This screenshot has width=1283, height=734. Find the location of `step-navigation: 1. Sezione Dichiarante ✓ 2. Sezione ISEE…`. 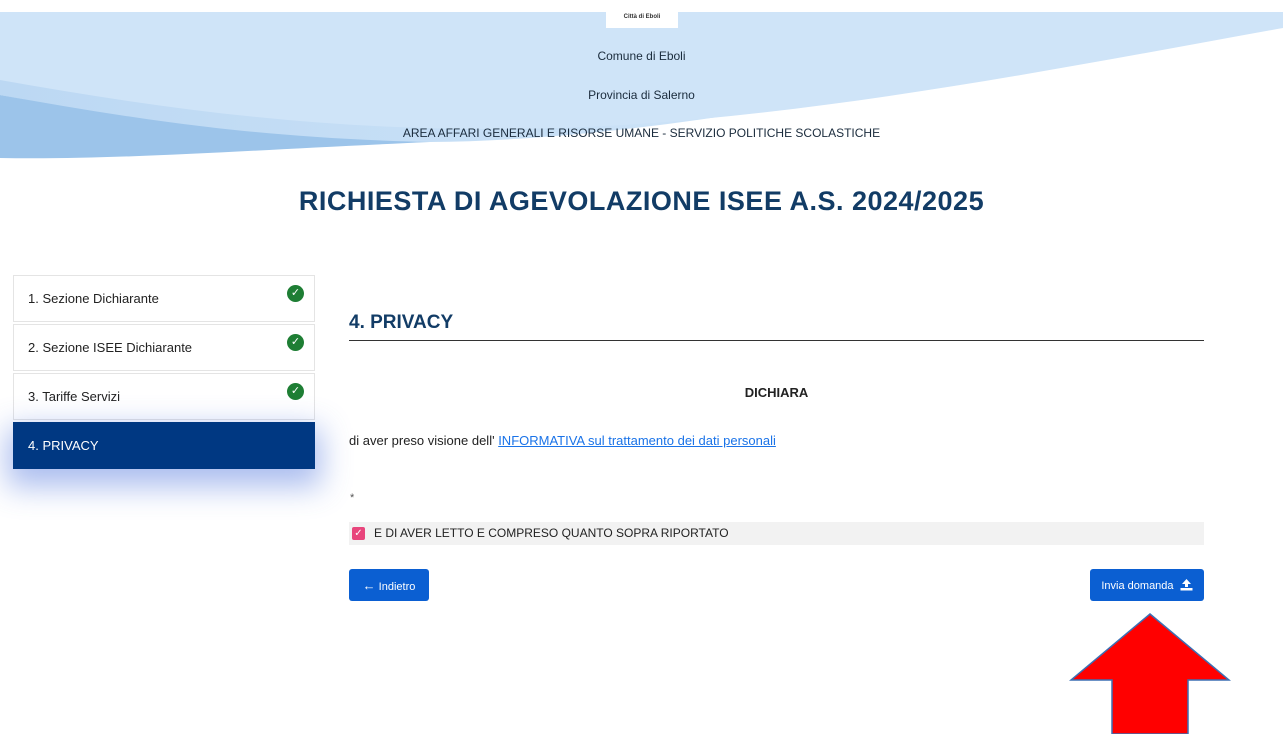

step-navigation: 1. Sezione Dichiarante ✓ 2. Sezione ISEE… is located at coordinates (164, 373).